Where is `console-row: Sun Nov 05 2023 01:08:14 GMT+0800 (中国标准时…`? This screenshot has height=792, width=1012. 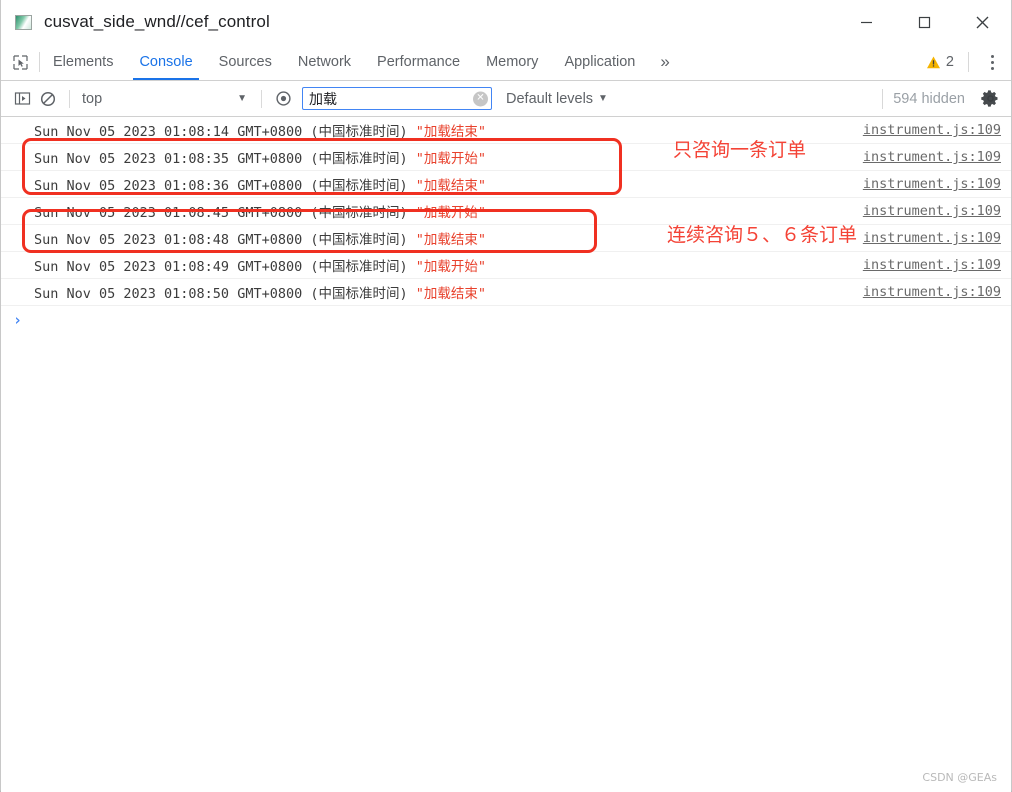 console-row: Sun Nov 05 2023 01:08:14 GMT+0800 (中国标准时… is located at coordinates (506, 130).